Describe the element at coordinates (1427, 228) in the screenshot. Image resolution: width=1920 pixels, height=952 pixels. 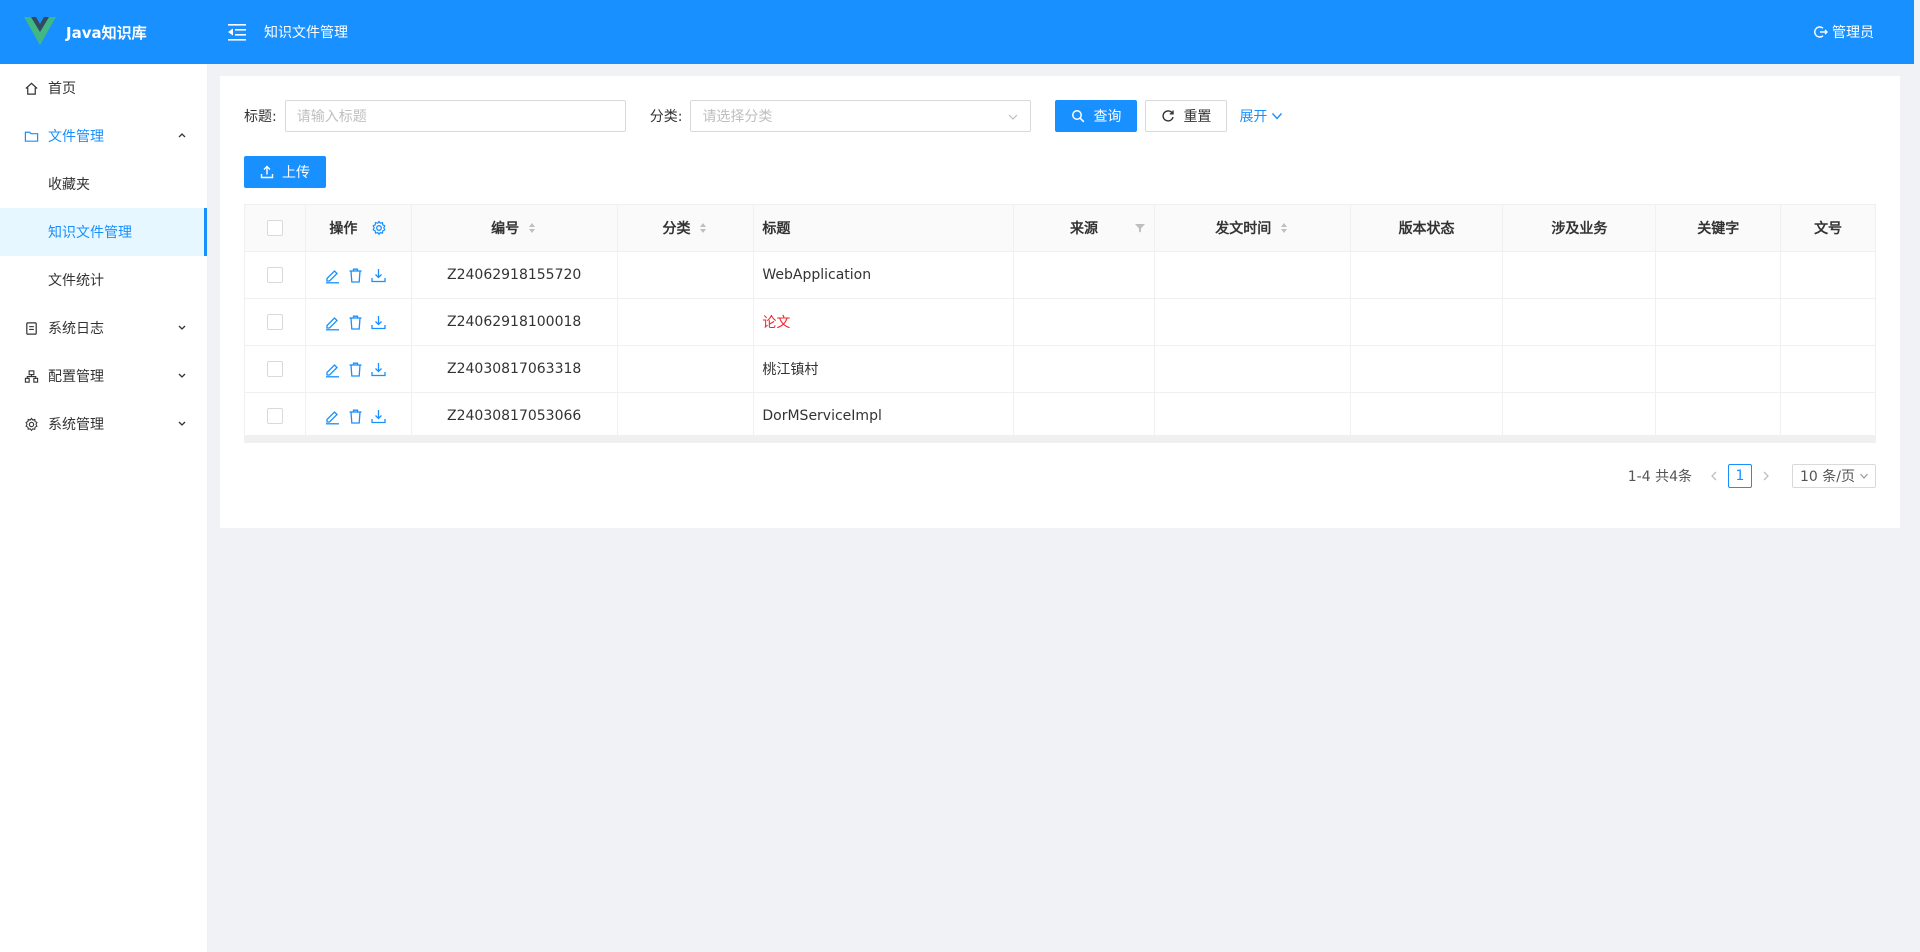
I see `header-version: 版本状态` at that location.